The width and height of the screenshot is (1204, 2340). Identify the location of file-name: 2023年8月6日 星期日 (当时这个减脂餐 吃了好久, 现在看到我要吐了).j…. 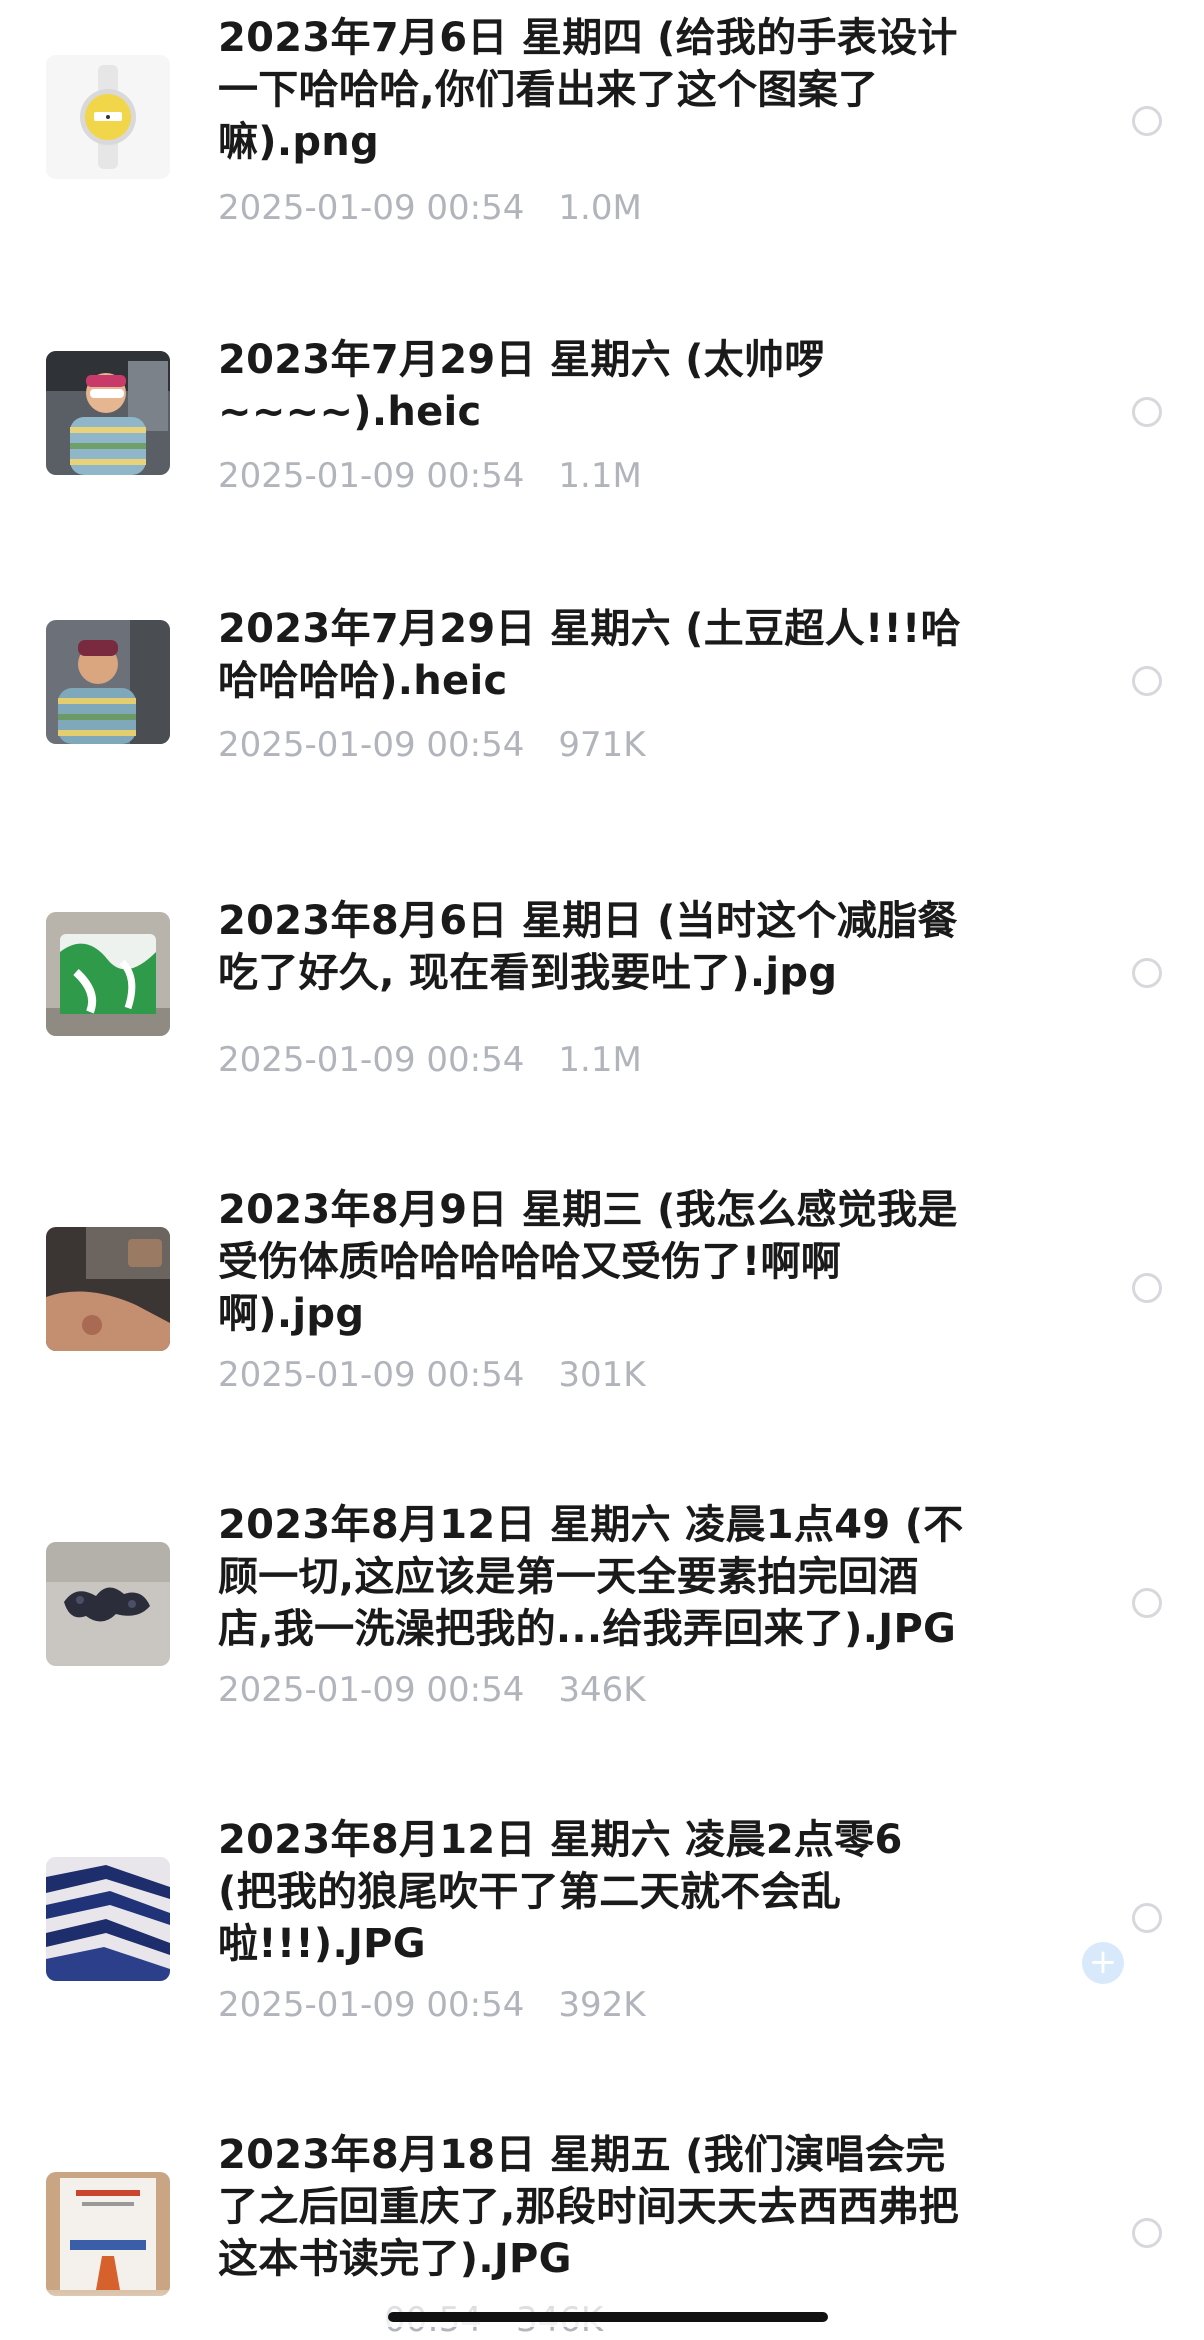
(588, 947).